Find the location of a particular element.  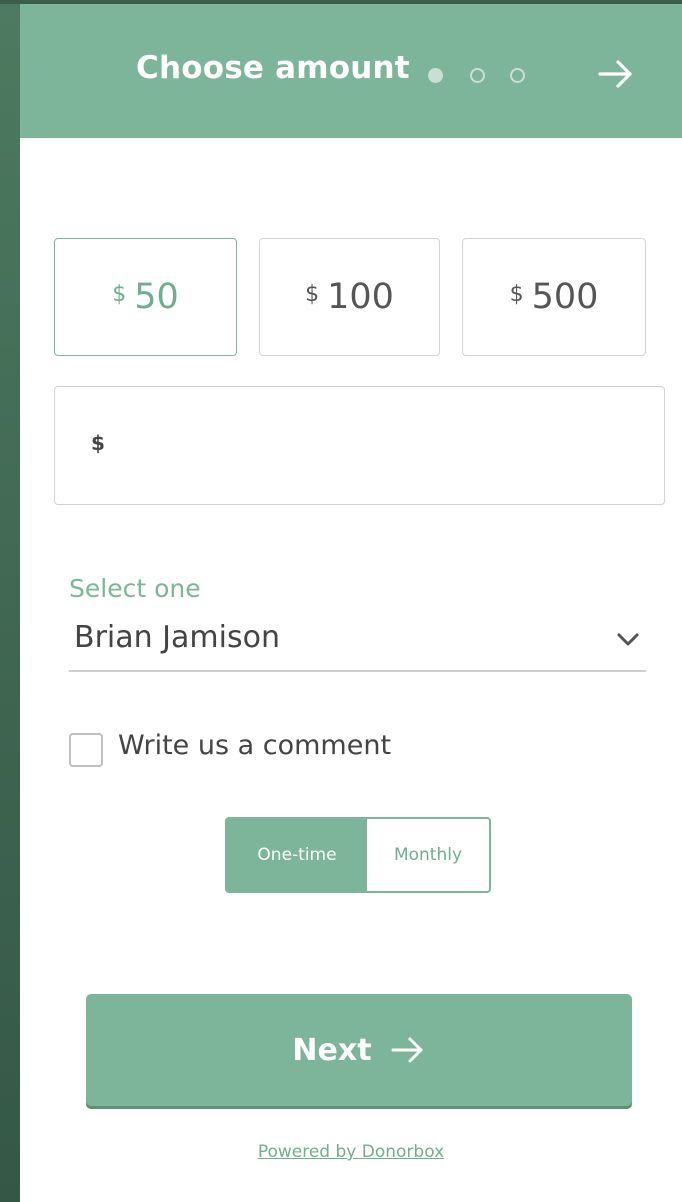

custom-amount-field: $ is located at coordinates (359, 445).